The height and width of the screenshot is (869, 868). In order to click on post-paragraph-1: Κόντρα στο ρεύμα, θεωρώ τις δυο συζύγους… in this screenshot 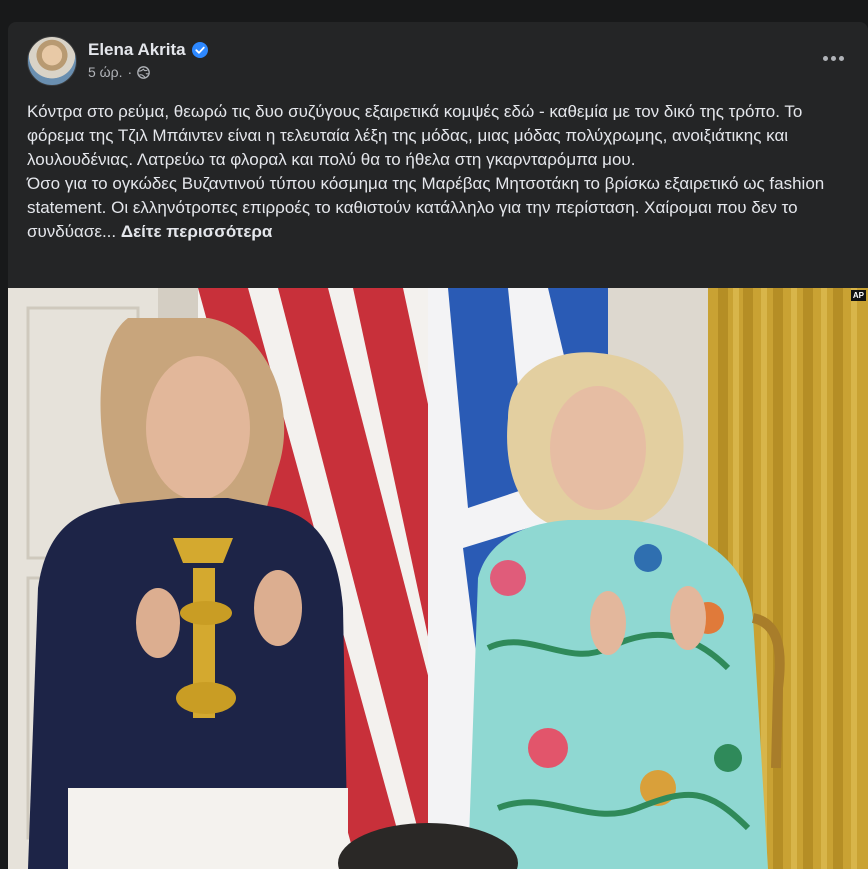, I will do `click(415, 135)`.